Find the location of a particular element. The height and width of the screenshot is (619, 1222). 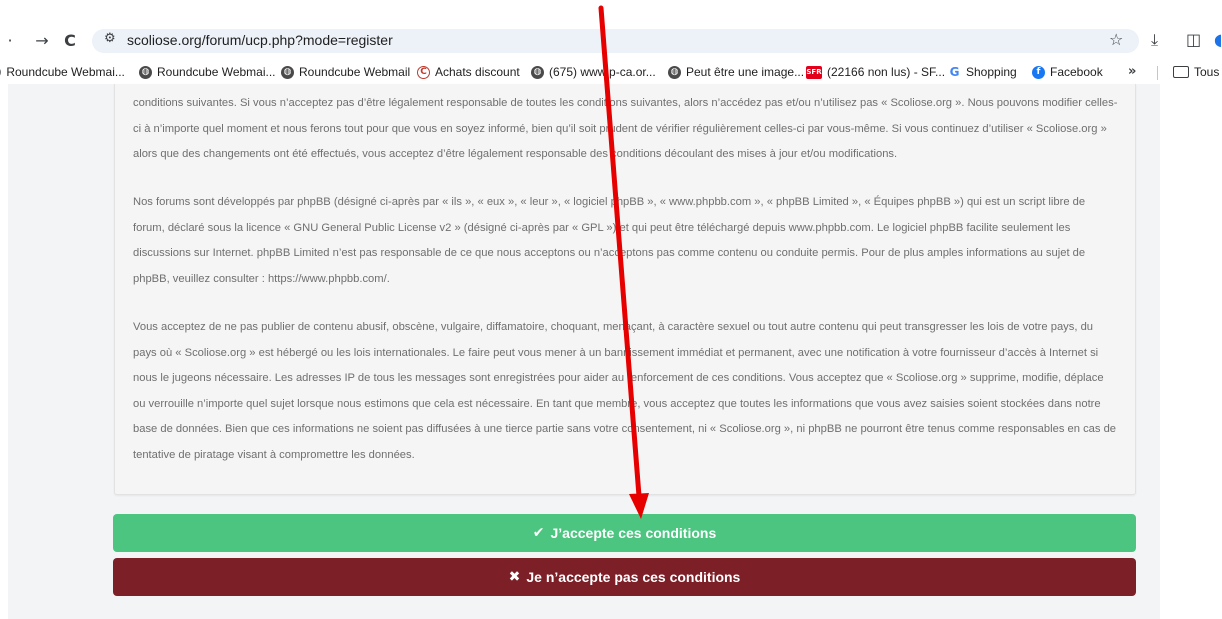

c-logo-icon: C is located at coordinates (423, 72).